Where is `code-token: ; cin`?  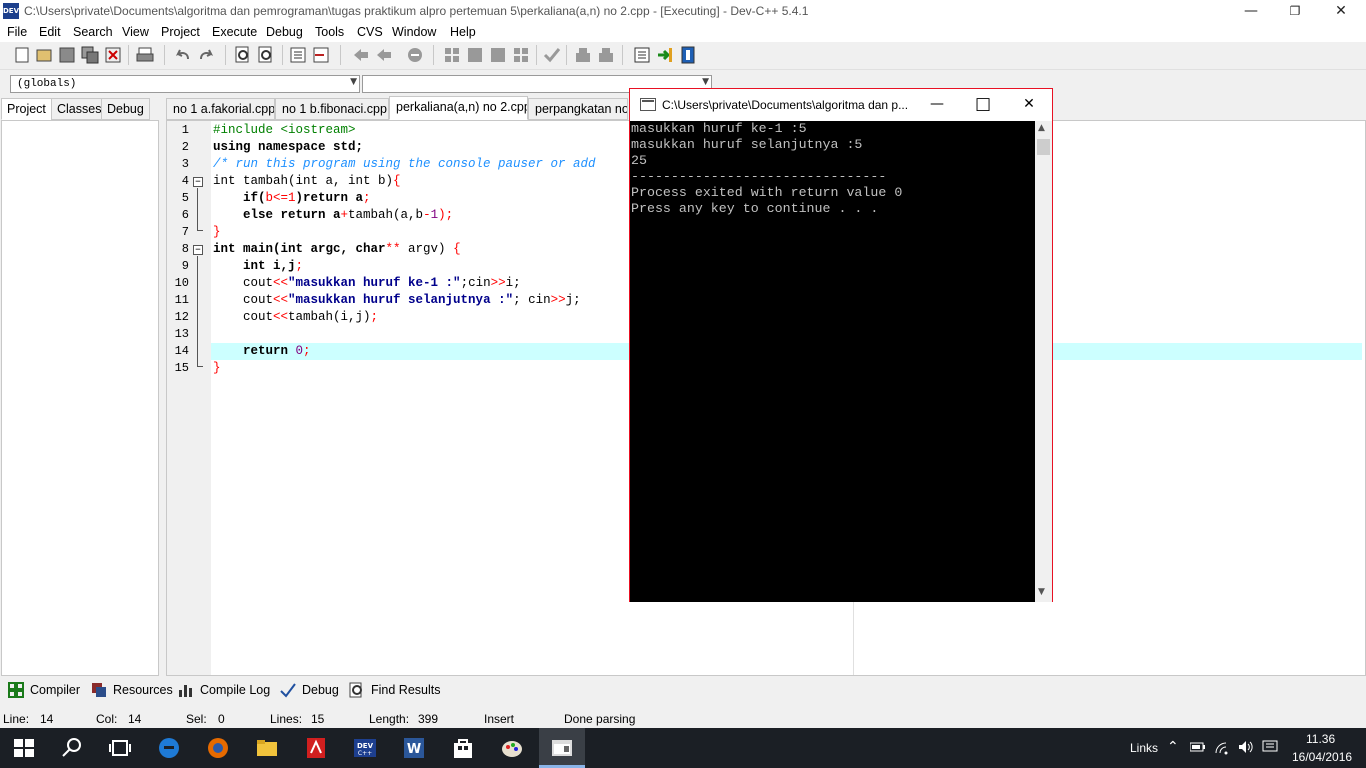
code-token: ; cin is located at coordinates (532, 300).